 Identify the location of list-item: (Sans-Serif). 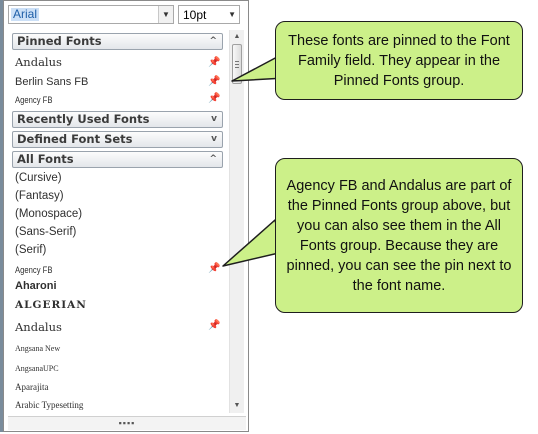
(117, 232).